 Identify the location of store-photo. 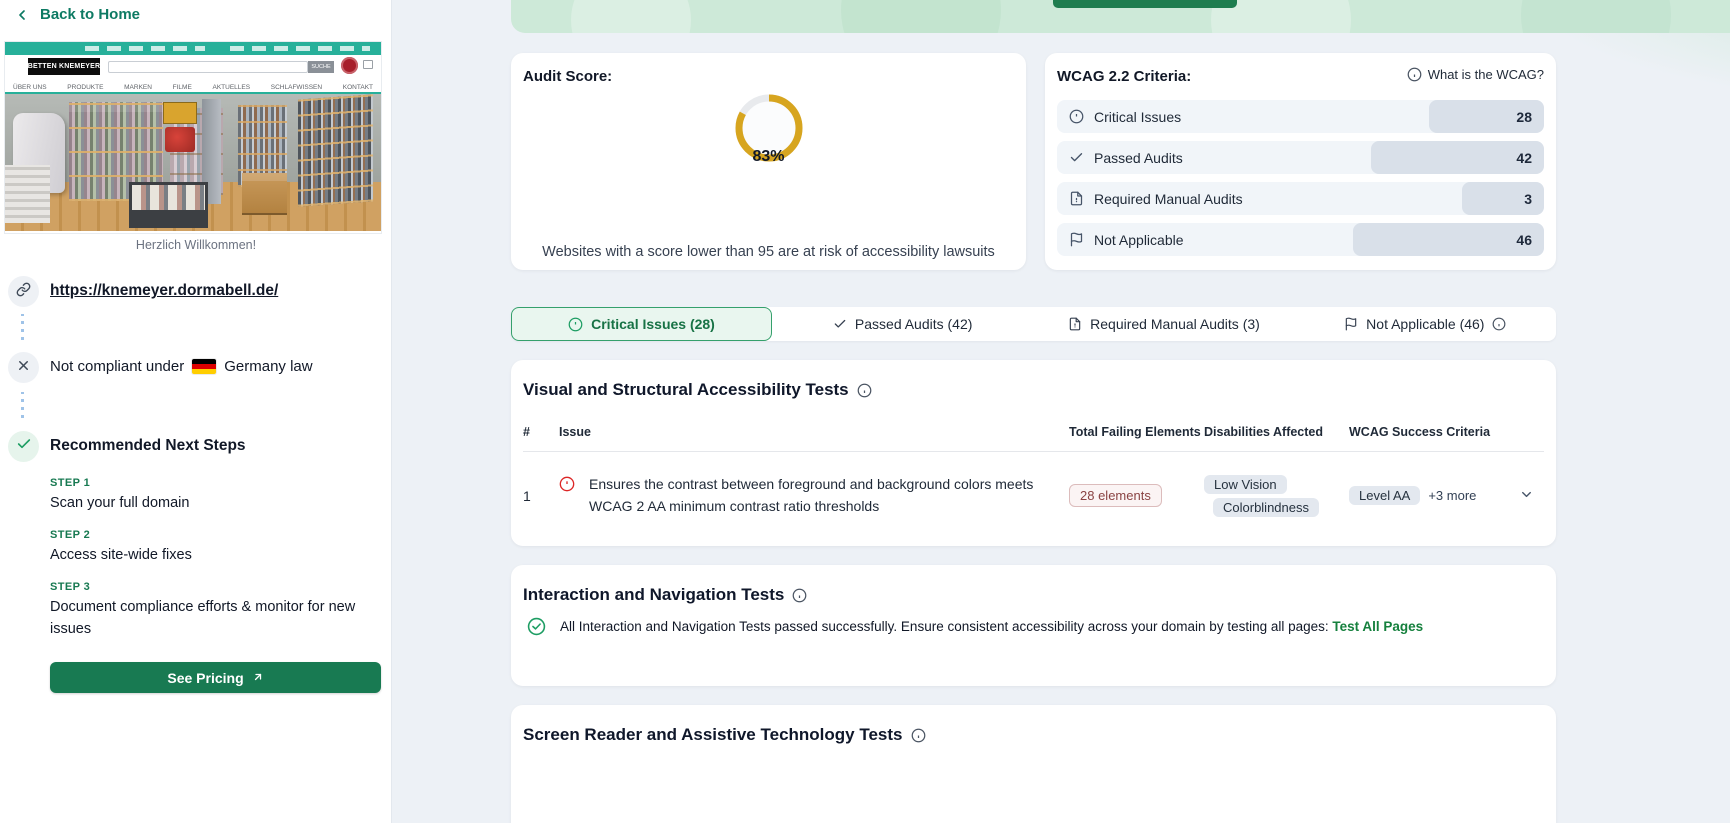
(193, 162).